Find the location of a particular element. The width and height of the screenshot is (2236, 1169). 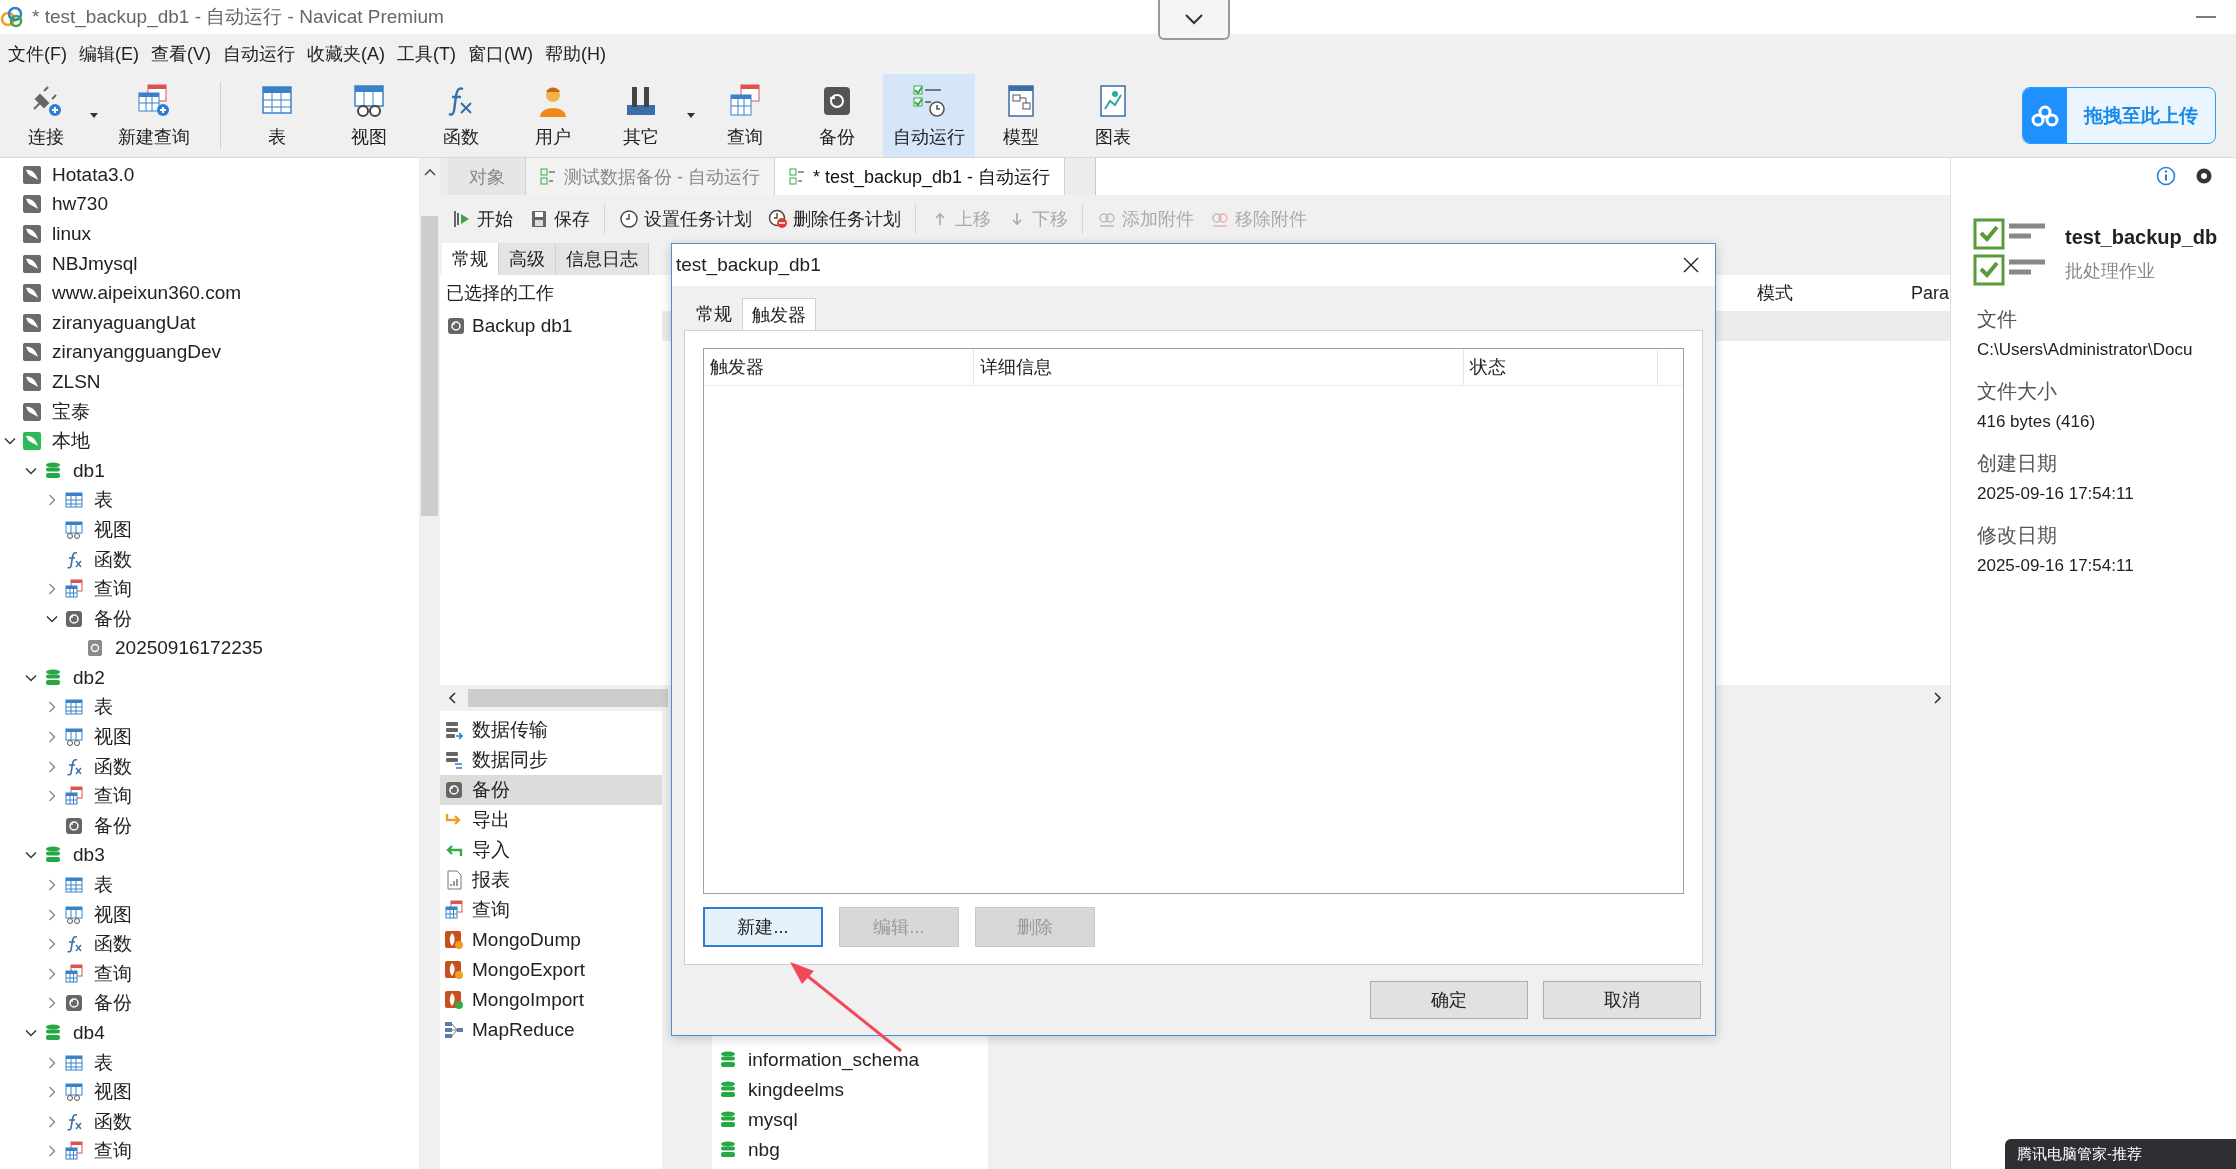

tree-item: db4 is located at coordinates (89, 1033).